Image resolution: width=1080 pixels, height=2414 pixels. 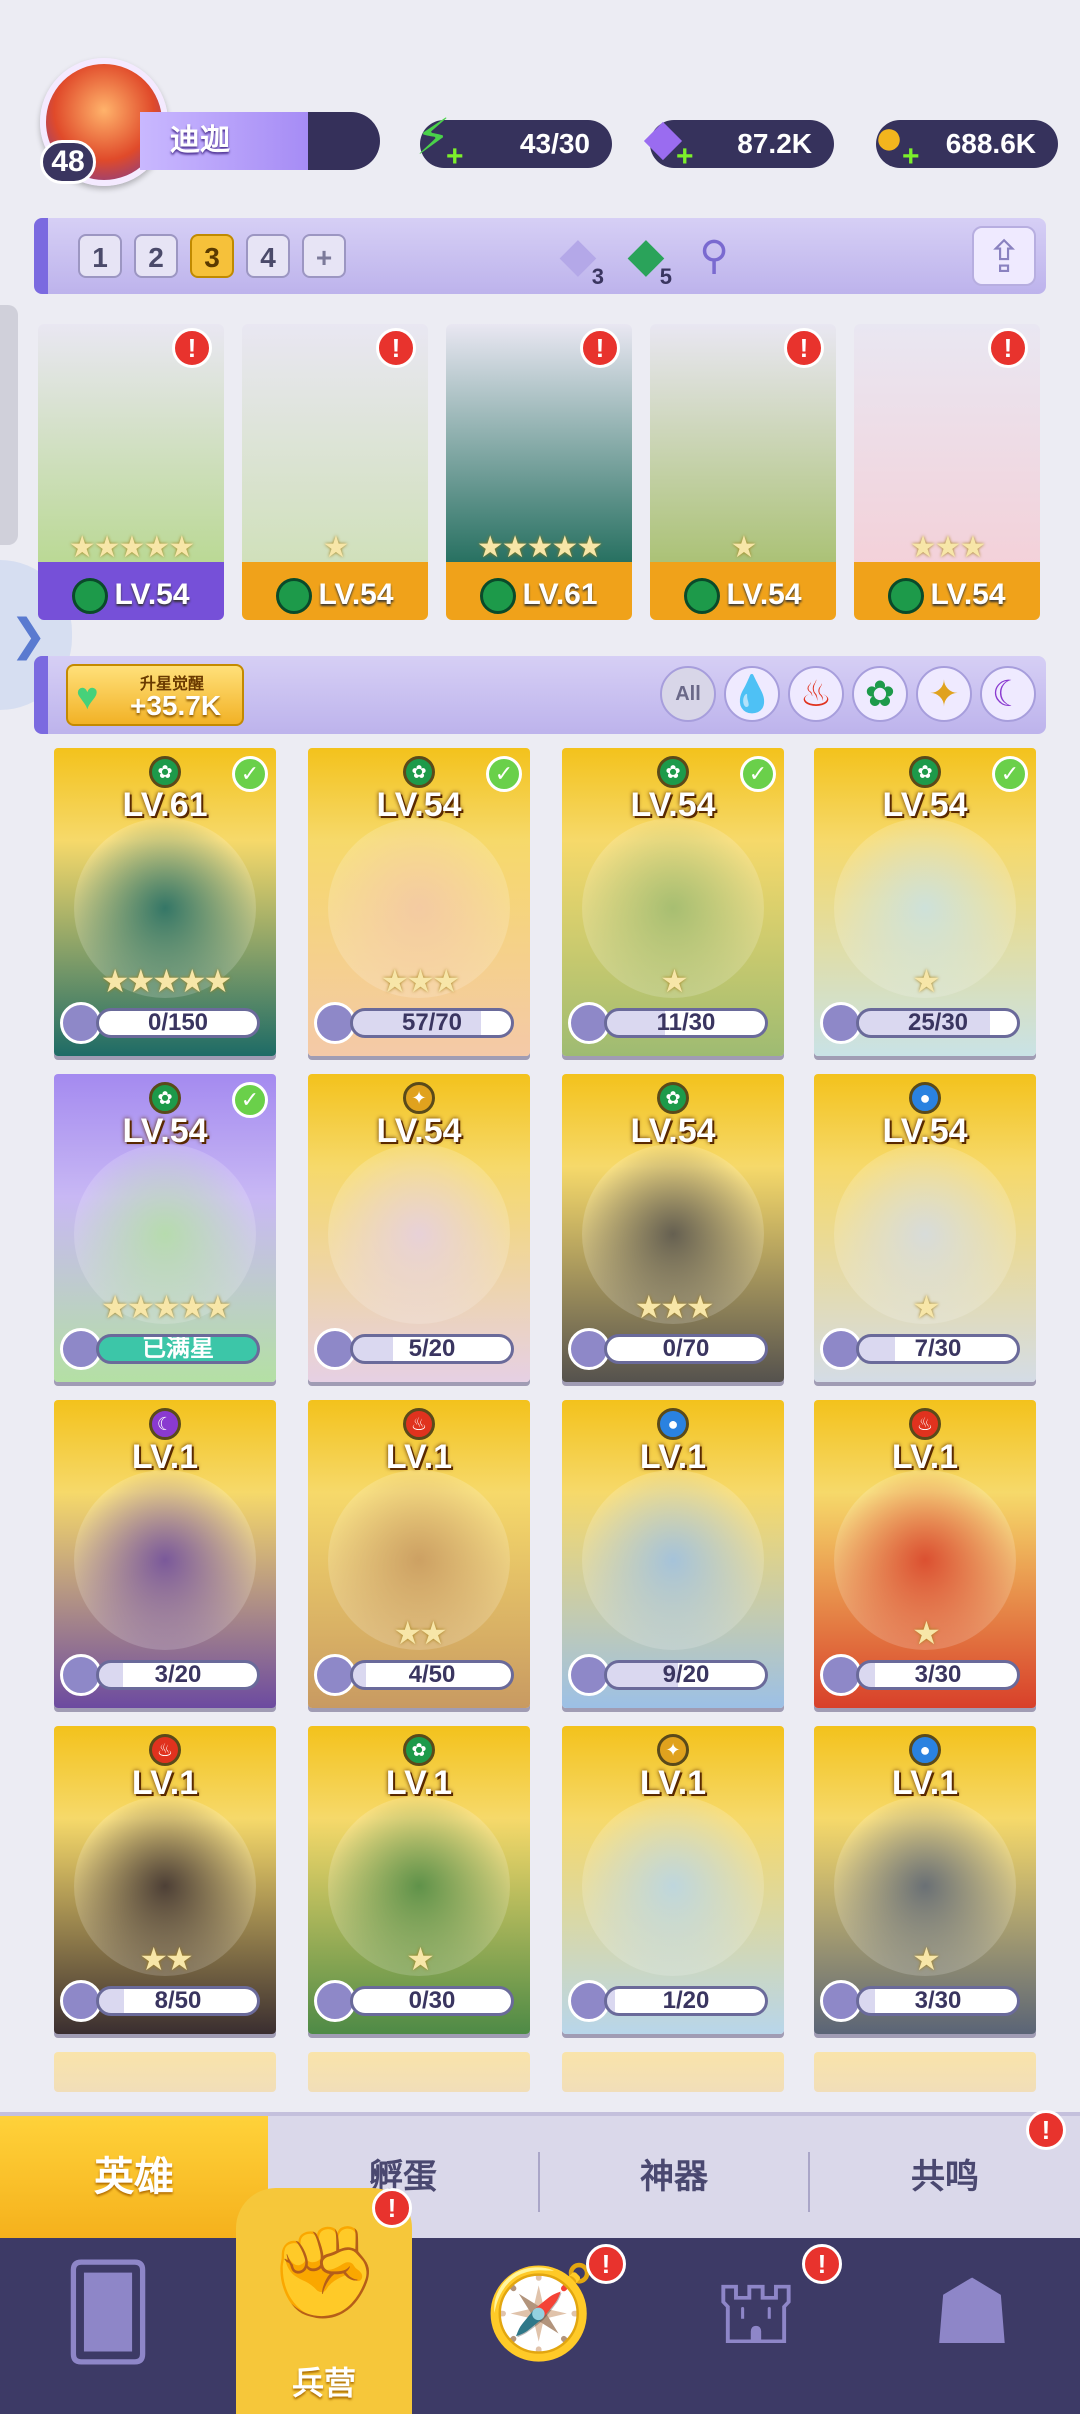 What do you see at coordinates (578, 257) in the screenshot?
I see `crystal-card-icon: ◆ 3` at bounding box center [578, 257].